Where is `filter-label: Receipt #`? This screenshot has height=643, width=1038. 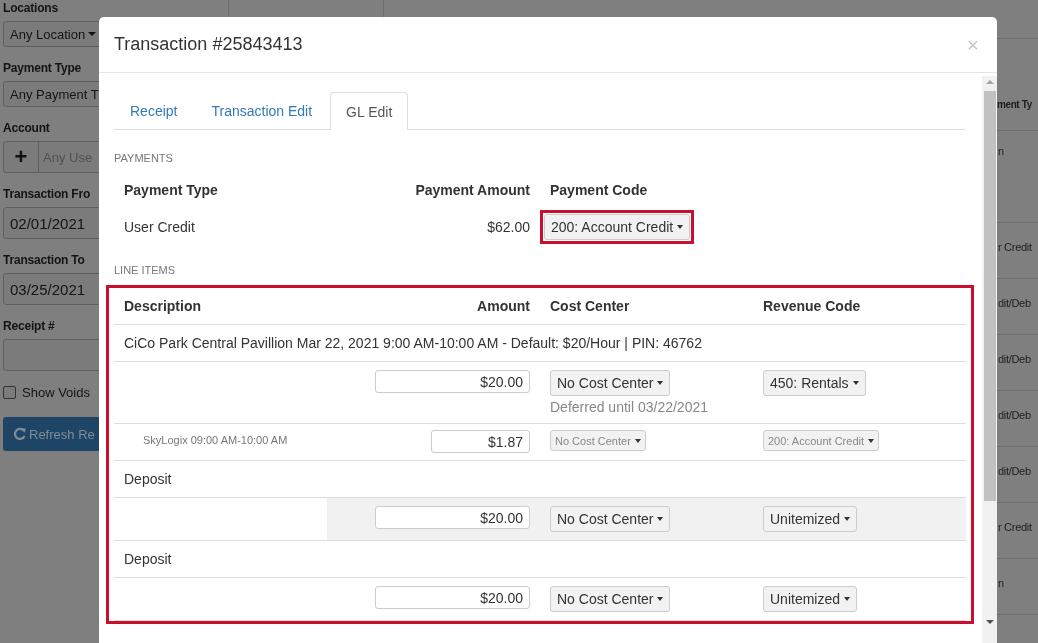 filter-label: Receipt # is located at coordinates (29, 326).